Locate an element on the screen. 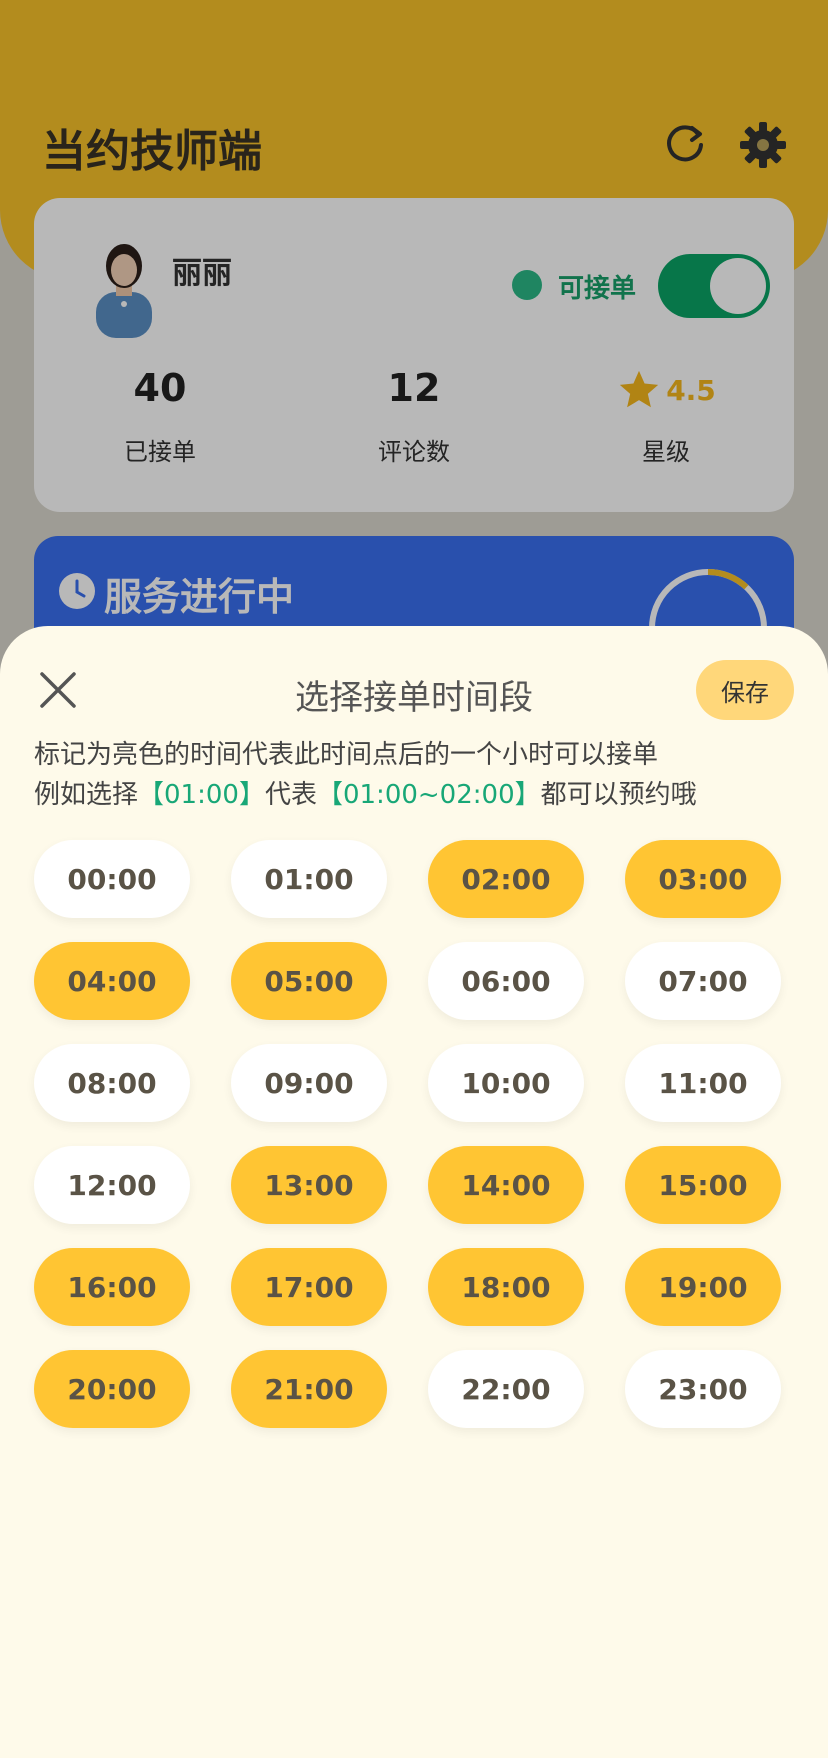 The width and height of the screenshot is (828, 1758). time-slot: 02:00 is located at coordinates (506, 879).